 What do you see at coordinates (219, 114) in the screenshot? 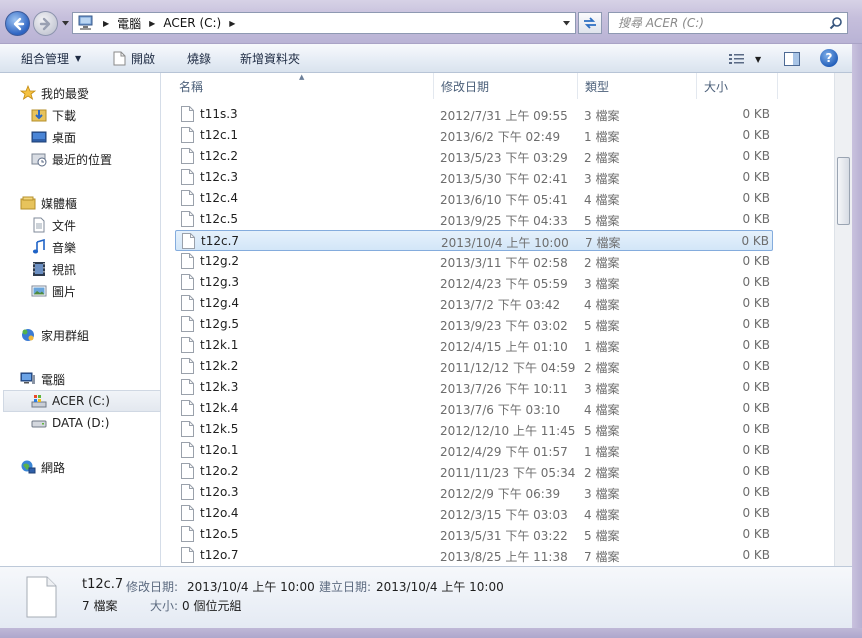
I see `file-name: t11s.3` at bounding box center [219, 114].